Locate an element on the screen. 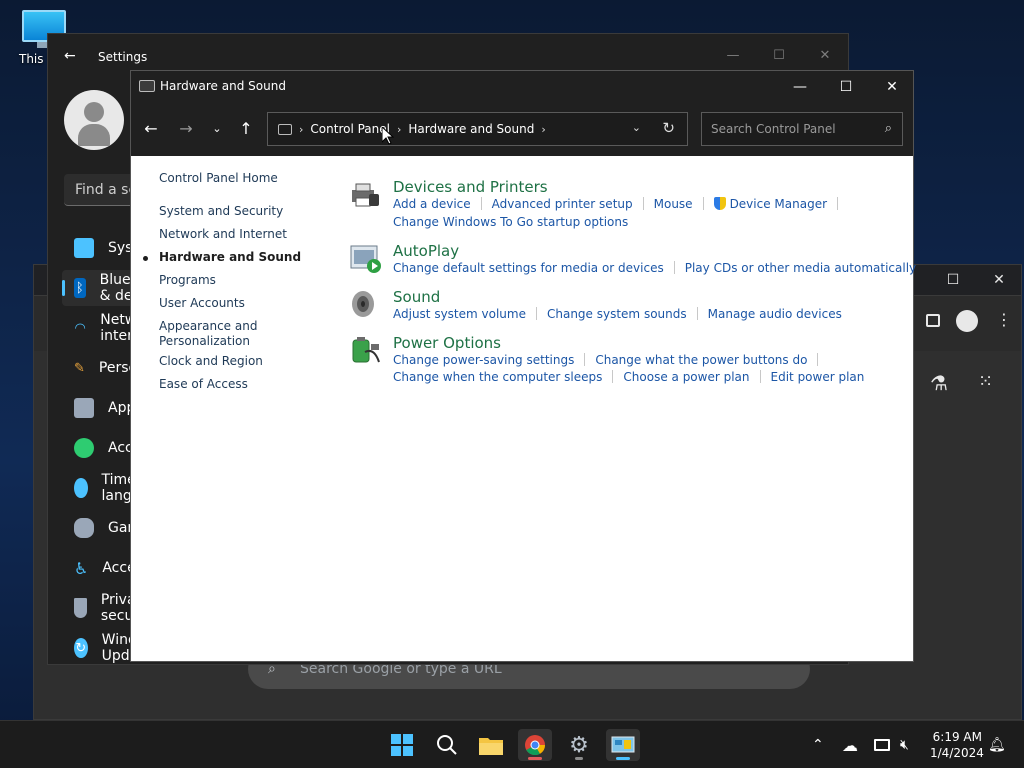 The height and width of the screenshot is (768, 1024). bell-icon: 🔔︎ is located at coordinates (997, 745).